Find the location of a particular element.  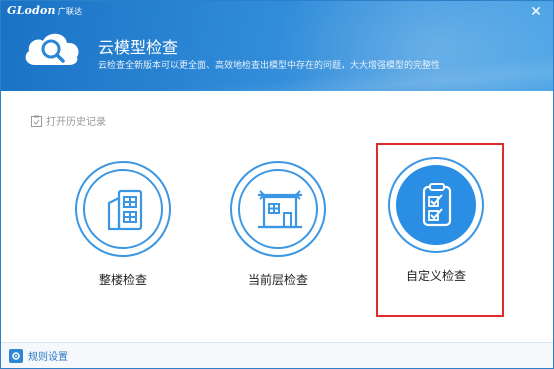

current-floor-check-option: 当前层检查 is located at coordinates (278, 224).